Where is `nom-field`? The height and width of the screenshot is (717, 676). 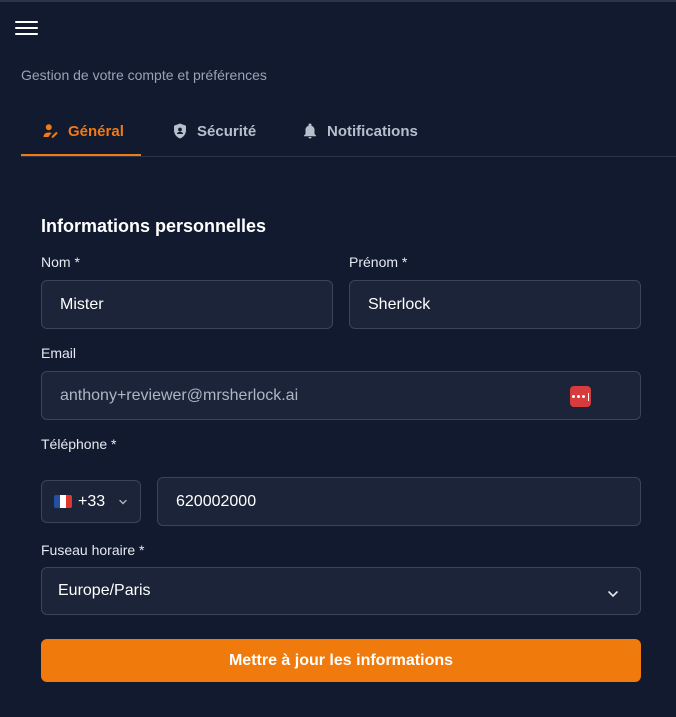
nom-field is located at coordinates (187, 304).